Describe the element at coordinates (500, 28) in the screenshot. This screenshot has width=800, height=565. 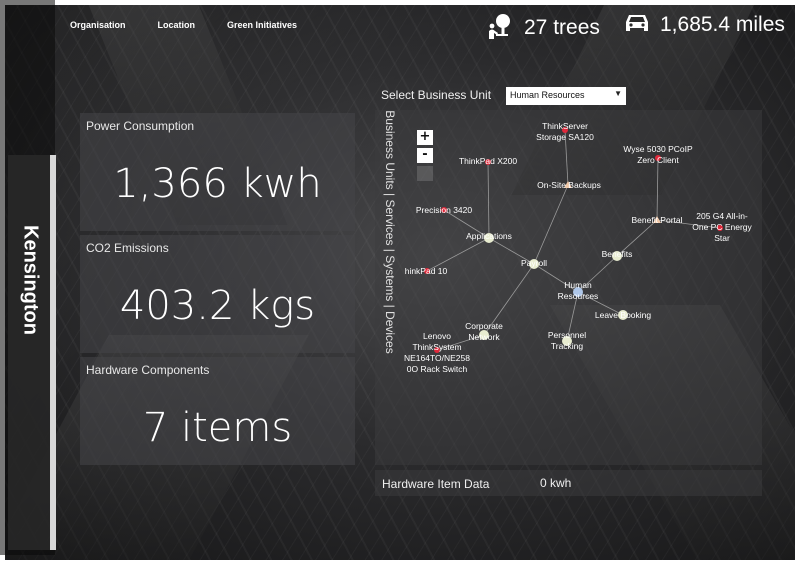
I see `tree-person-icon` at that location.